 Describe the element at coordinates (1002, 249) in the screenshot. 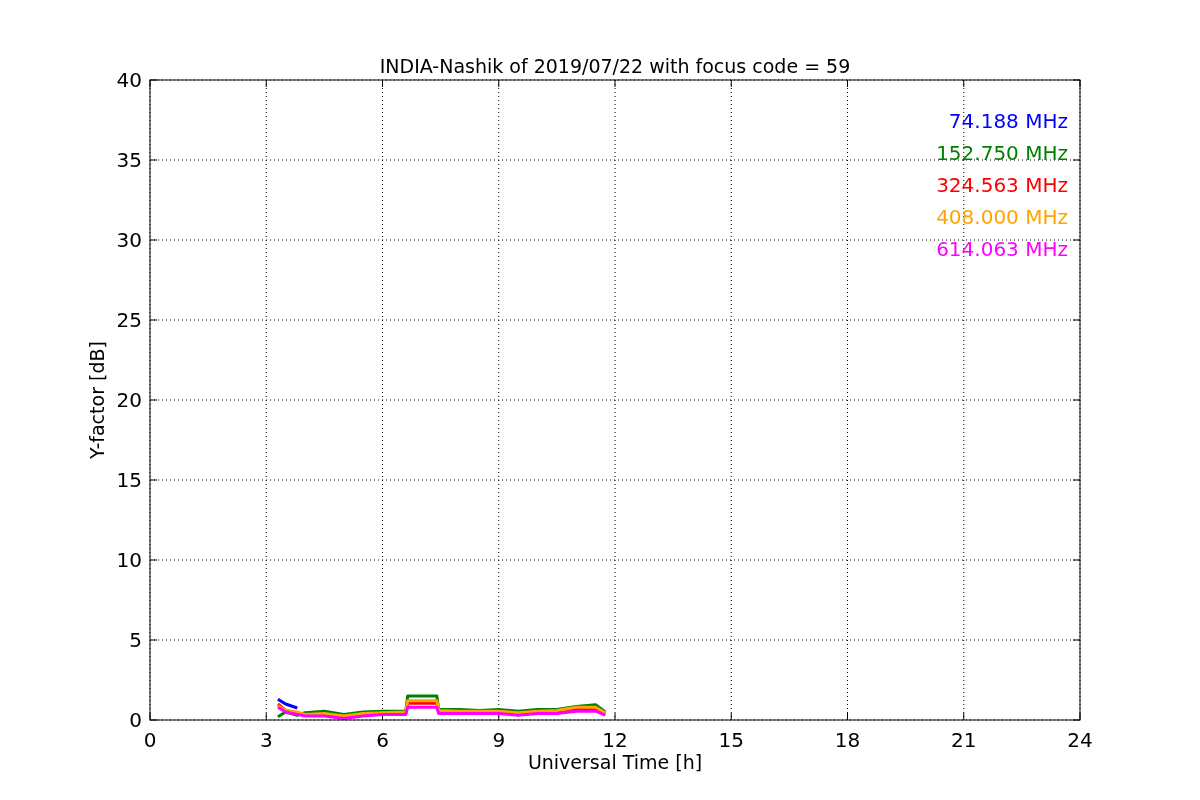

I see `legend-label: 614.063 MHz` at that location.